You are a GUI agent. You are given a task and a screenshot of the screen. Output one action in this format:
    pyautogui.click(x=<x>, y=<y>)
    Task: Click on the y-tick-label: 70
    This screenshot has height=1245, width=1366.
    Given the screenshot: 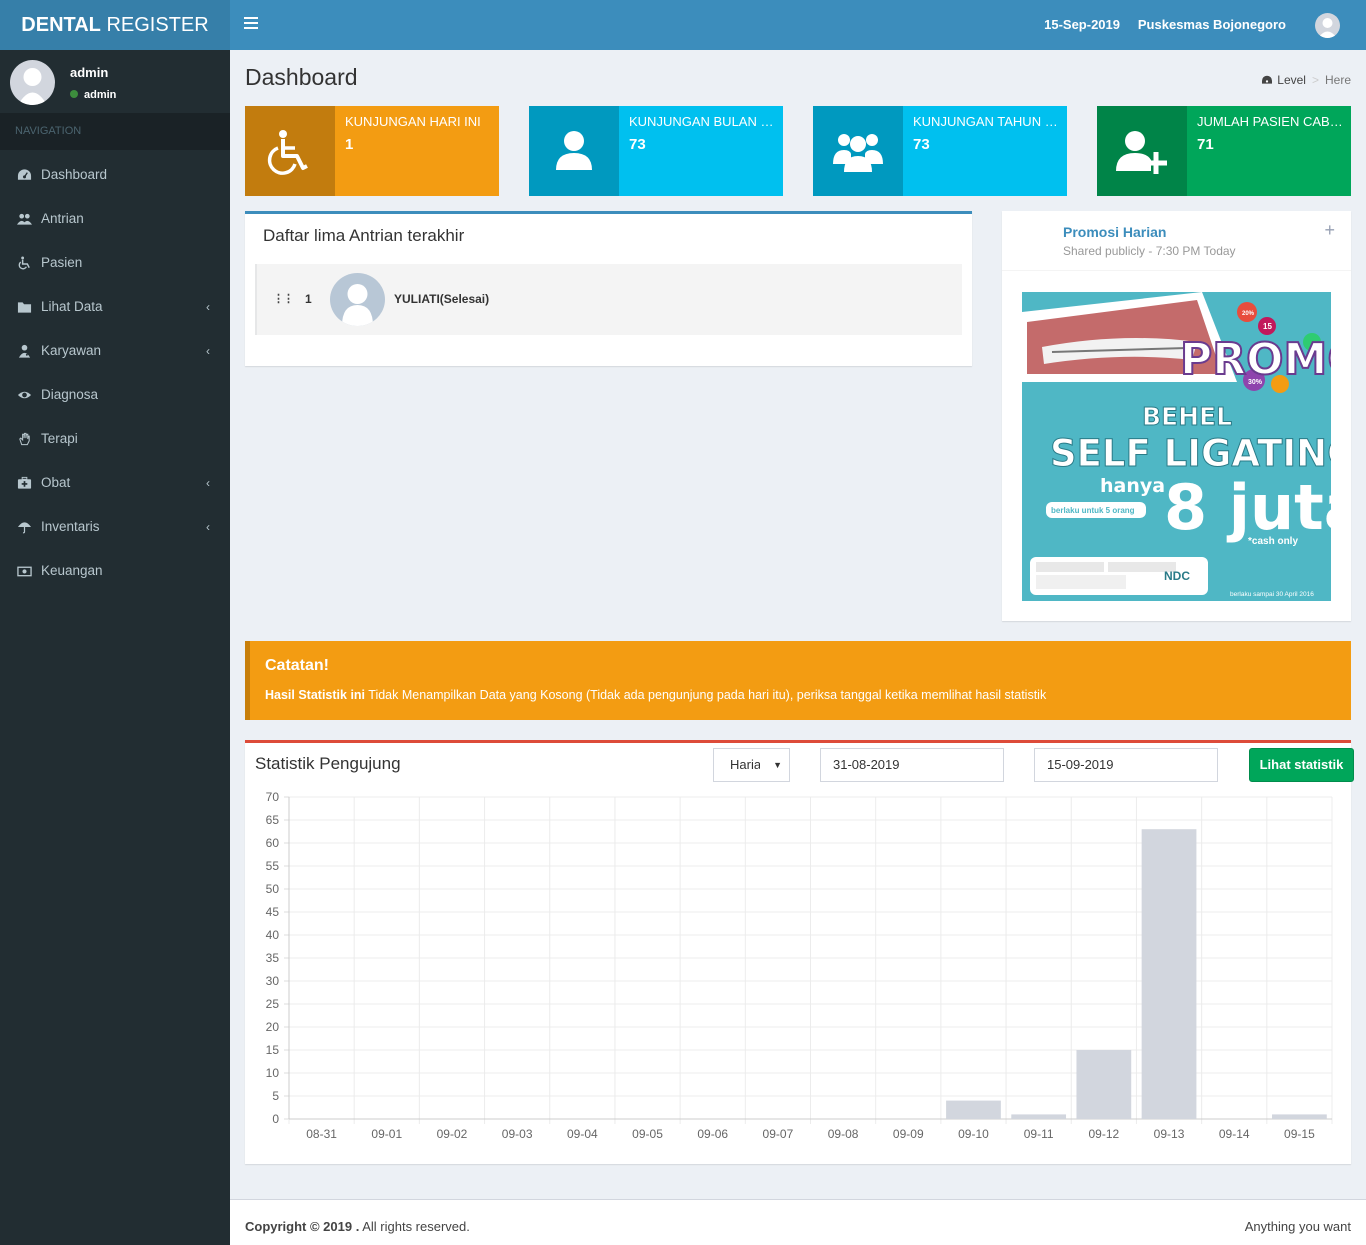 What is the action you would take?
    pyautogui.click(x=273, y=797)
    